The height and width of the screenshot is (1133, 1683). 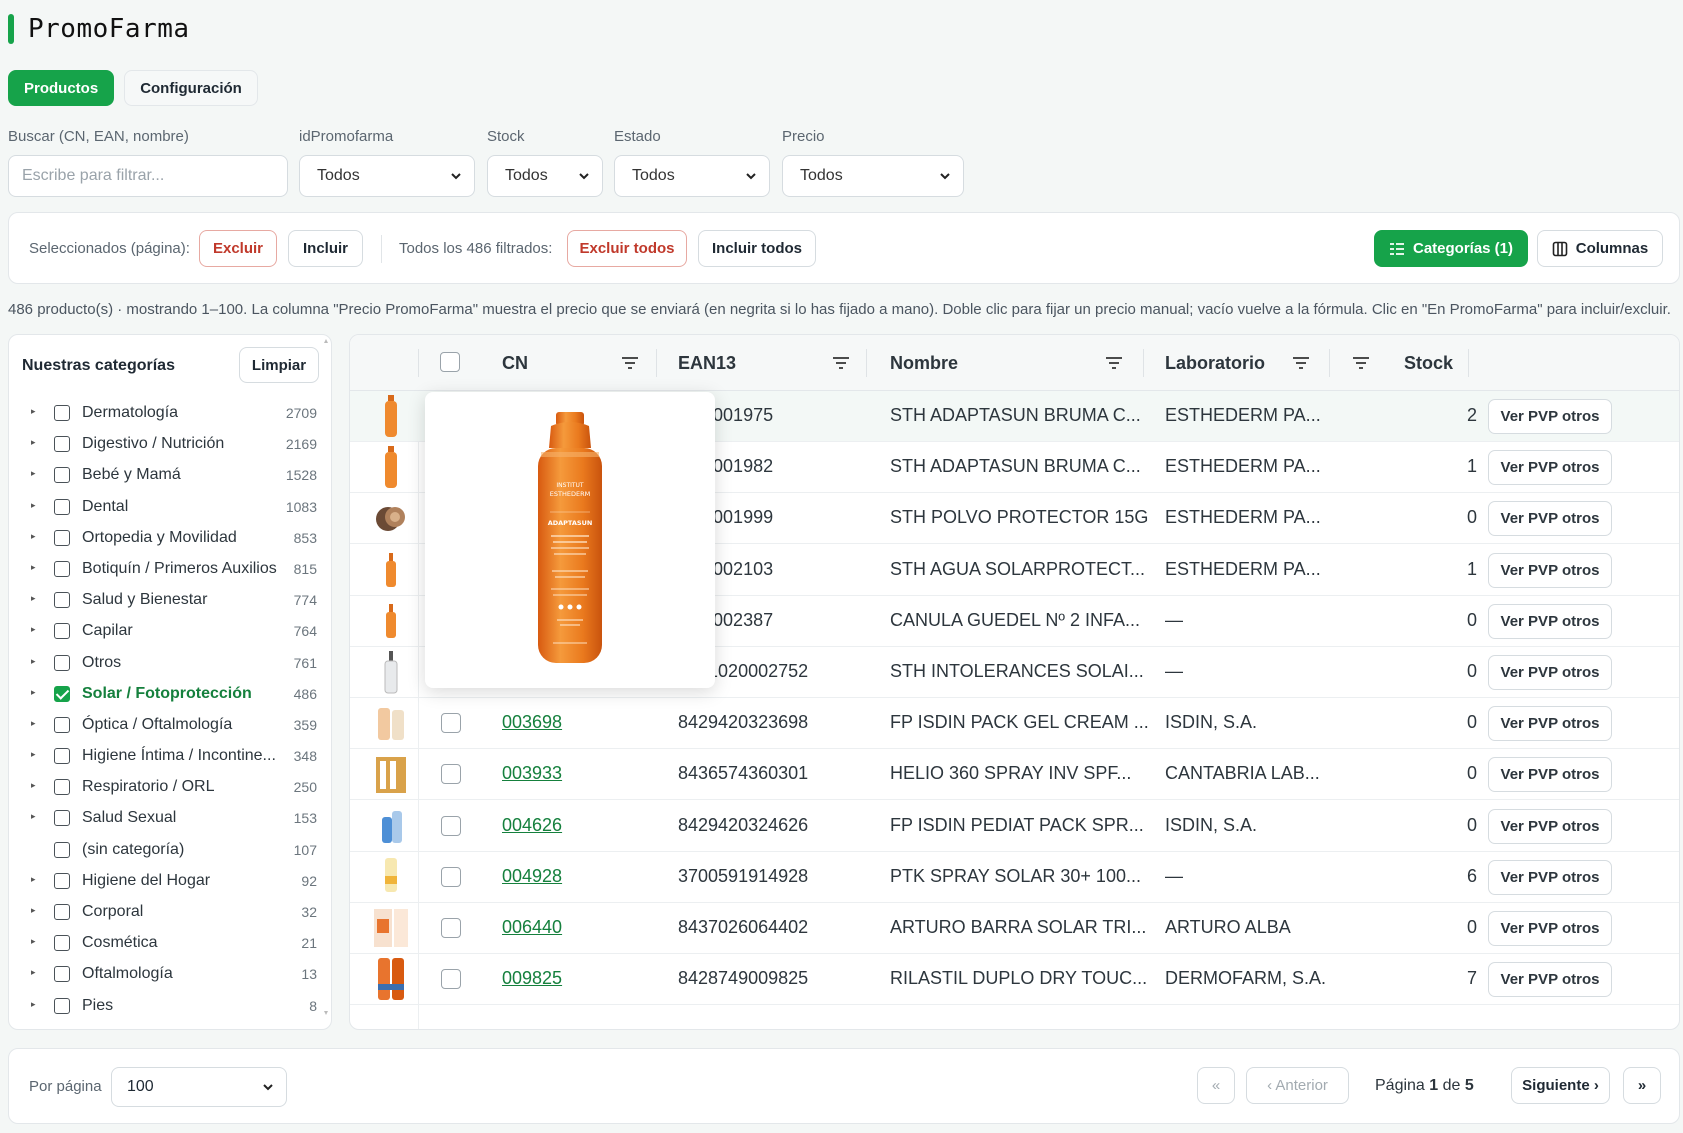 What do you see at coordinates (326, 677) in the screenshot?
I see `sidebar-scrollbar` at bounding box center [326, 677].